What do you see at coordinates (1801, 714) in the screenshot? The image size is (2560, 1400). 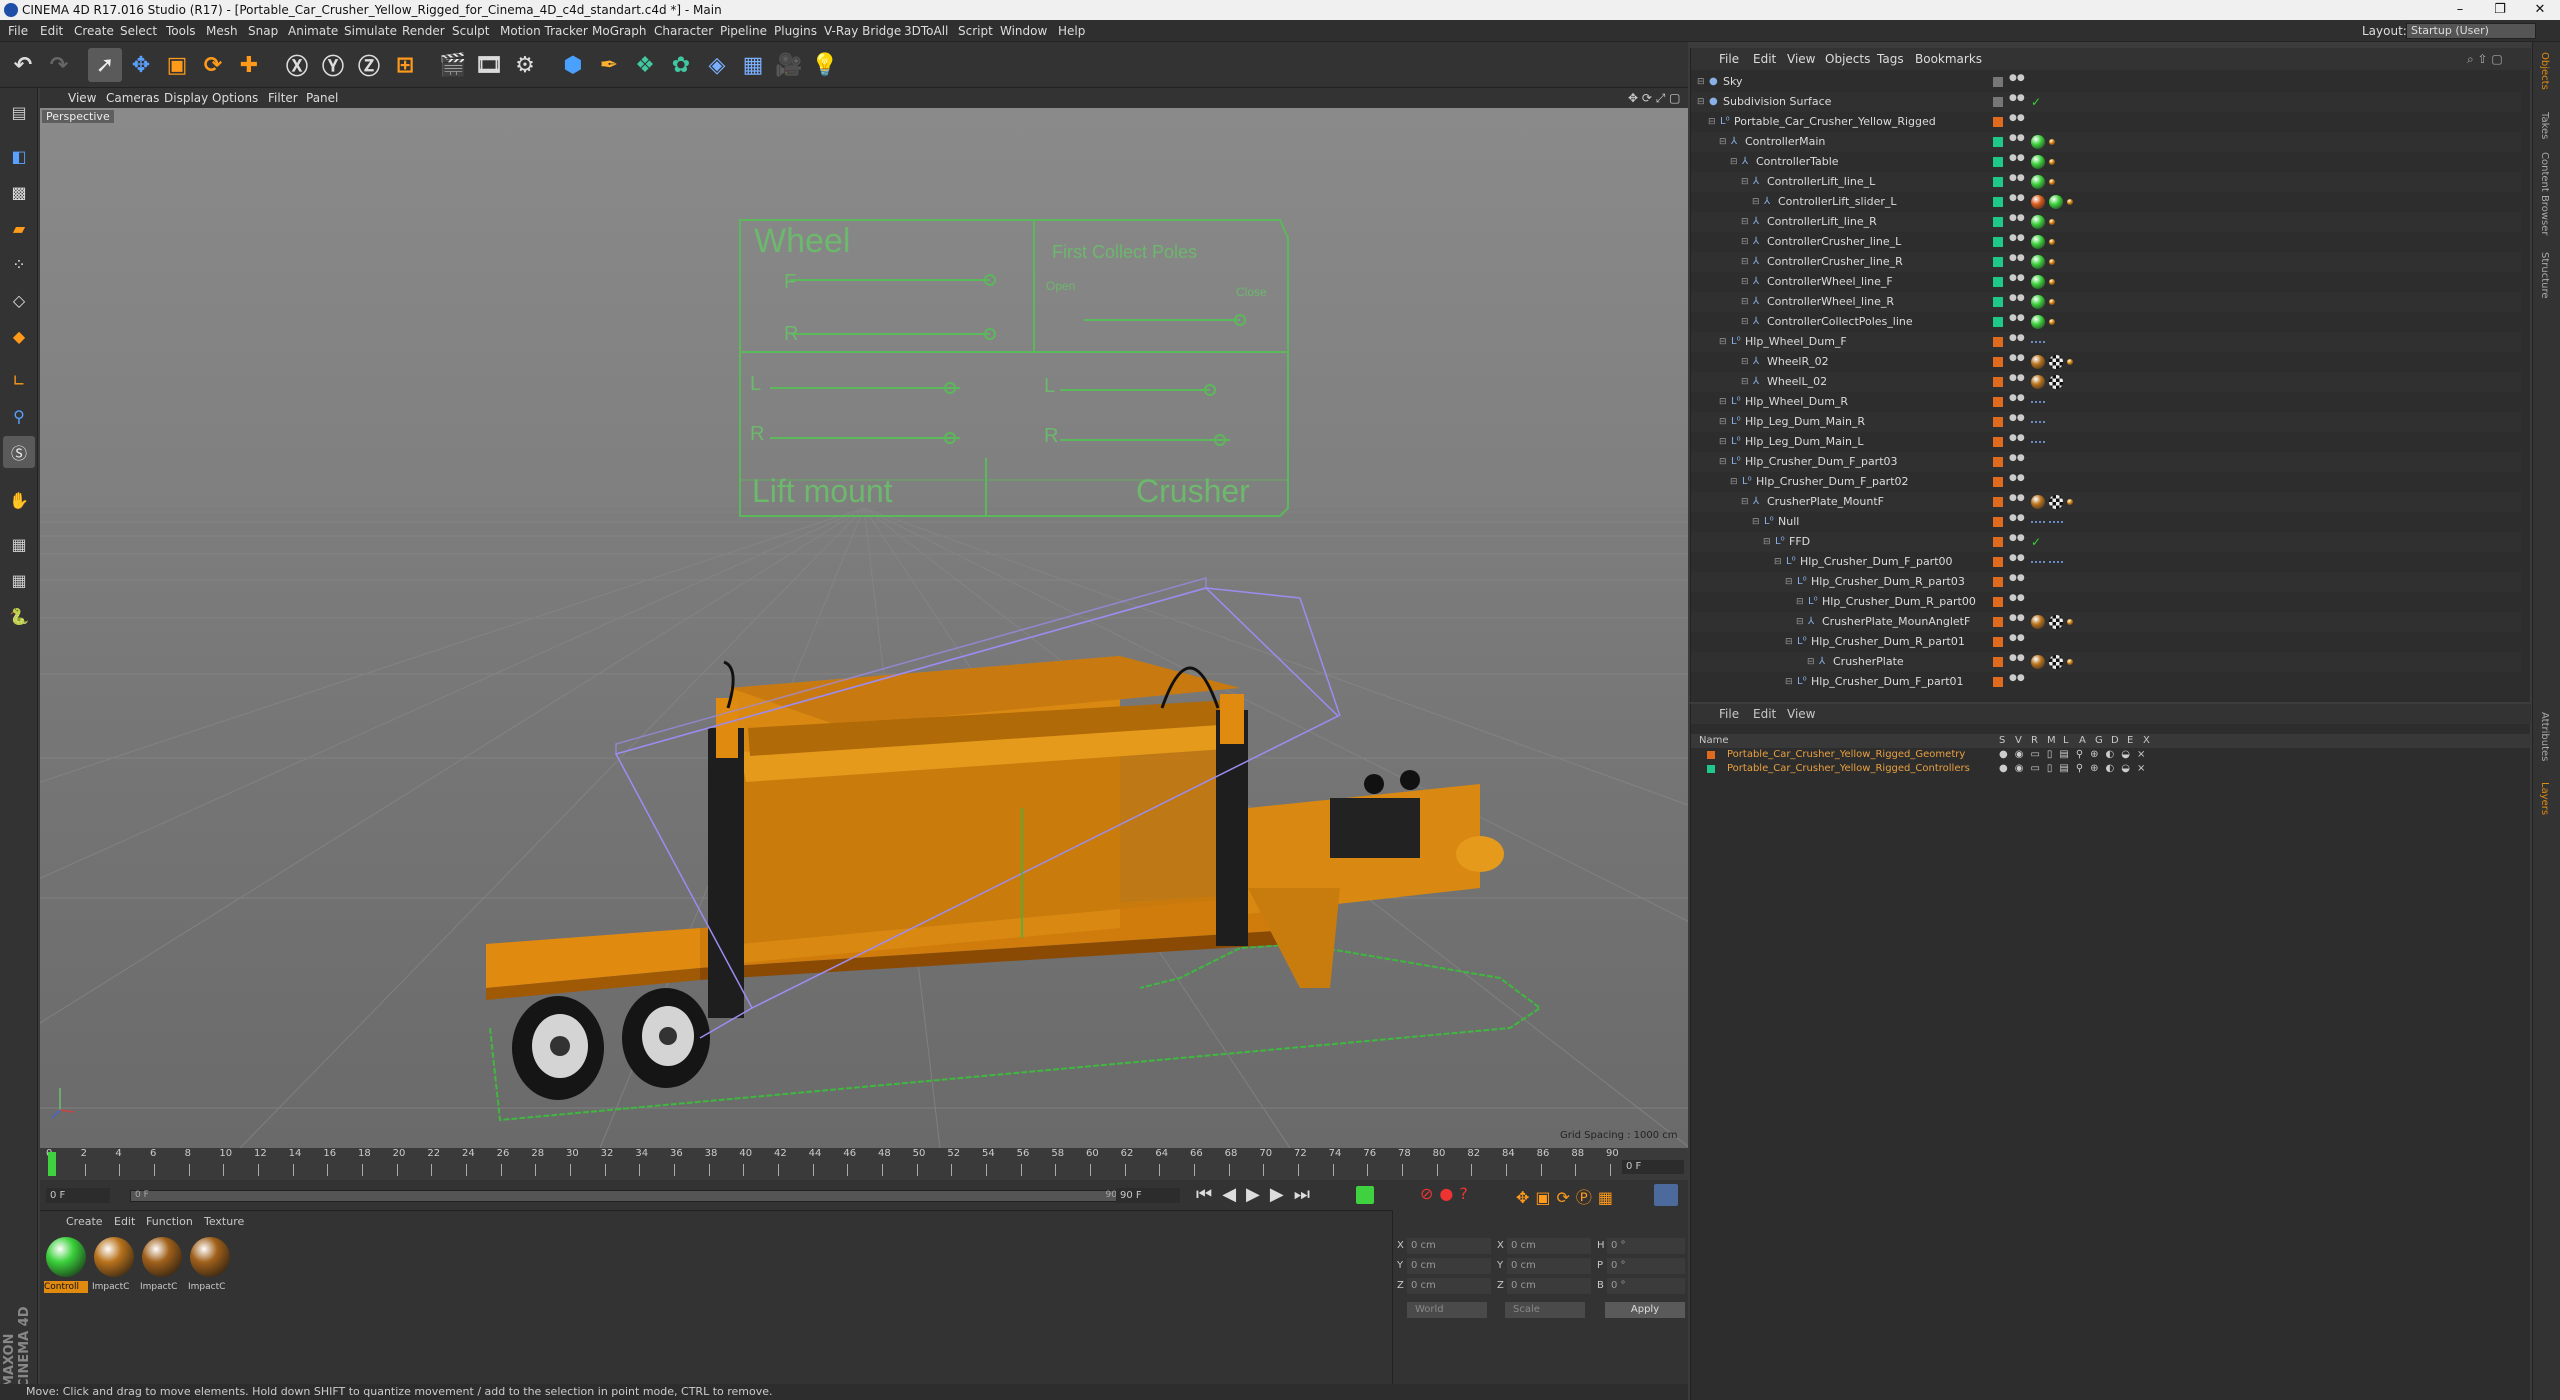 I see `layer-menu-view: View` at bounding box center [1801, 714].